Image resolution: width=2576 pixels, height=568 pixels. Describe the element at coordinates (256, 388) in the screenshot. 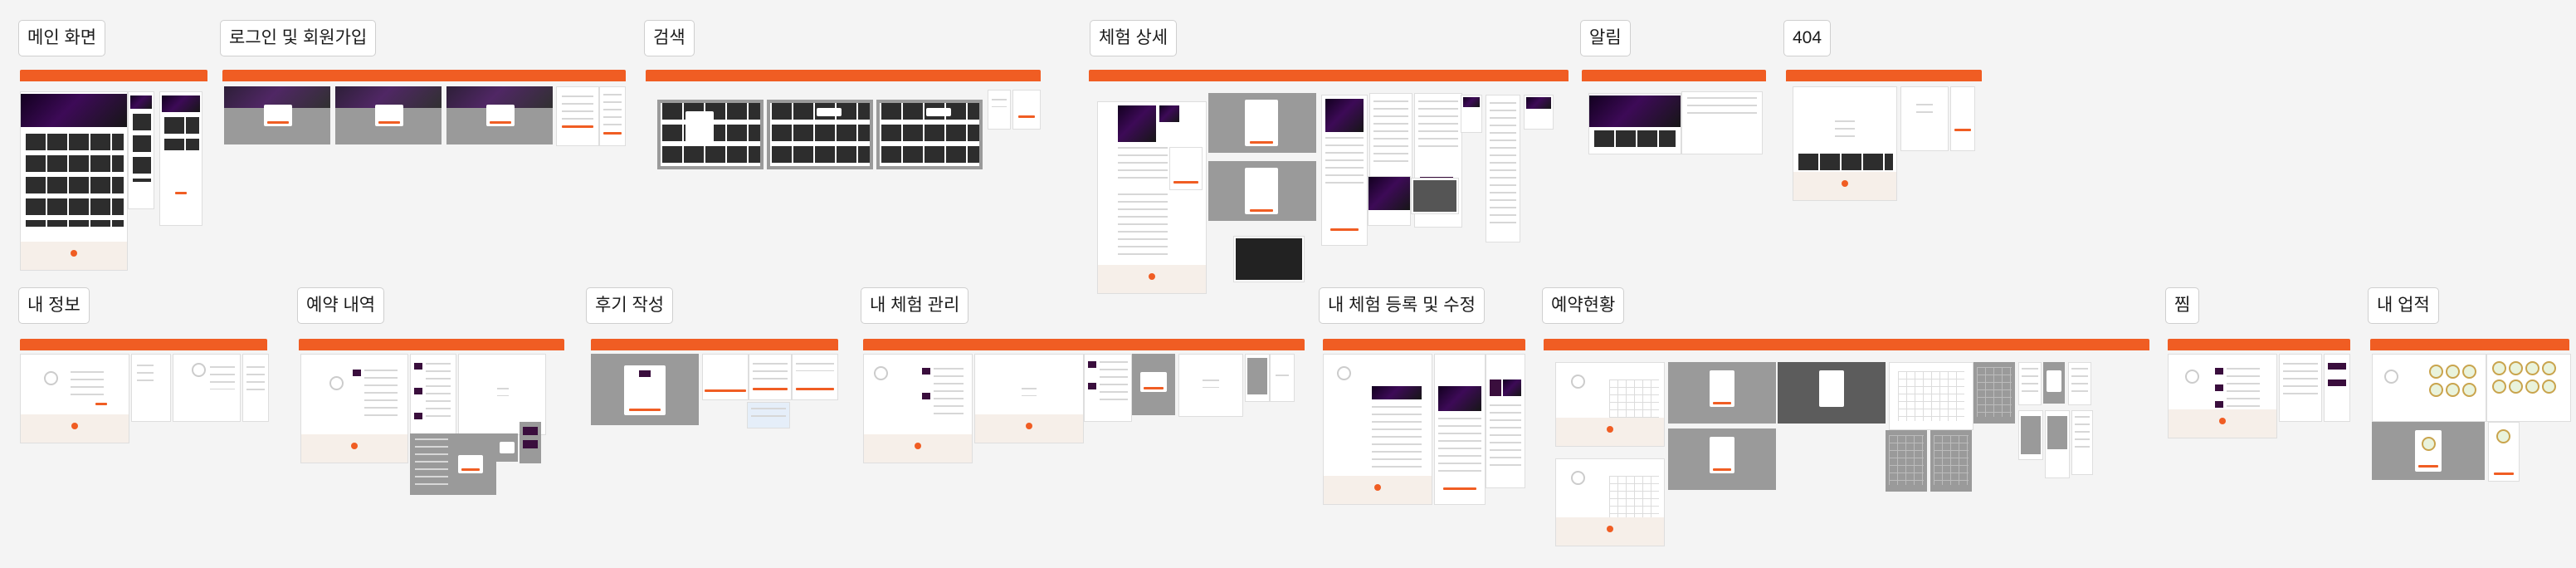

I see `myinfo-screen-mobile` at that location.